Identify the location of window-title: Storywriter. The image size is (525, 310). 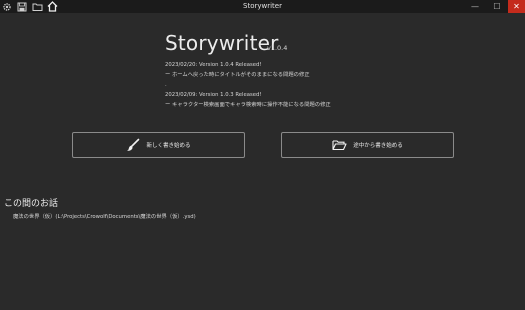
(262, 6).